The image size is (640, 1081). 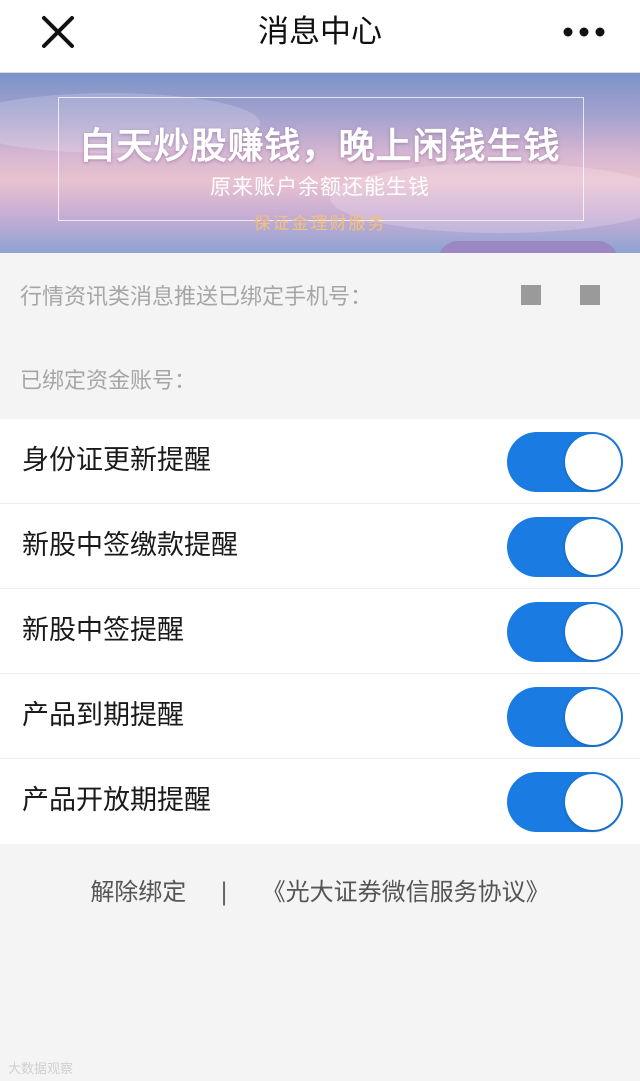 What do you see at coordinates (116, 800) in the screenshot?
I see `setting-label: 产品开放期提醒` at bounding box center [116, 800].